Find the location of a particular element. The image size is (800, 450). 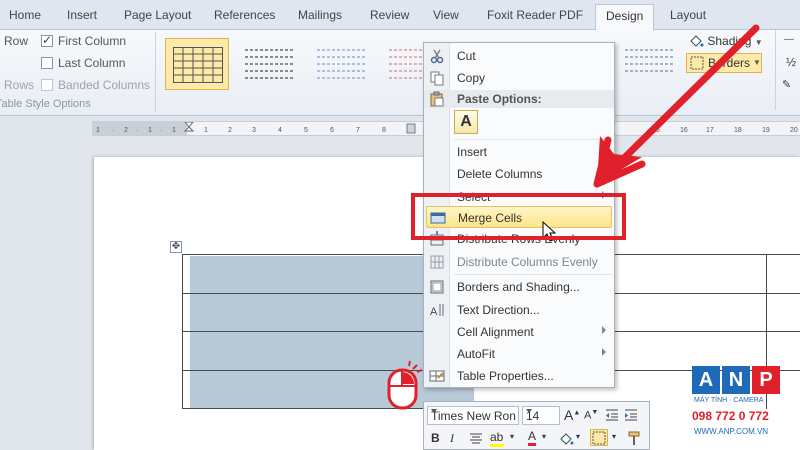

logo-letter: P is located at coordinates (766, 380).